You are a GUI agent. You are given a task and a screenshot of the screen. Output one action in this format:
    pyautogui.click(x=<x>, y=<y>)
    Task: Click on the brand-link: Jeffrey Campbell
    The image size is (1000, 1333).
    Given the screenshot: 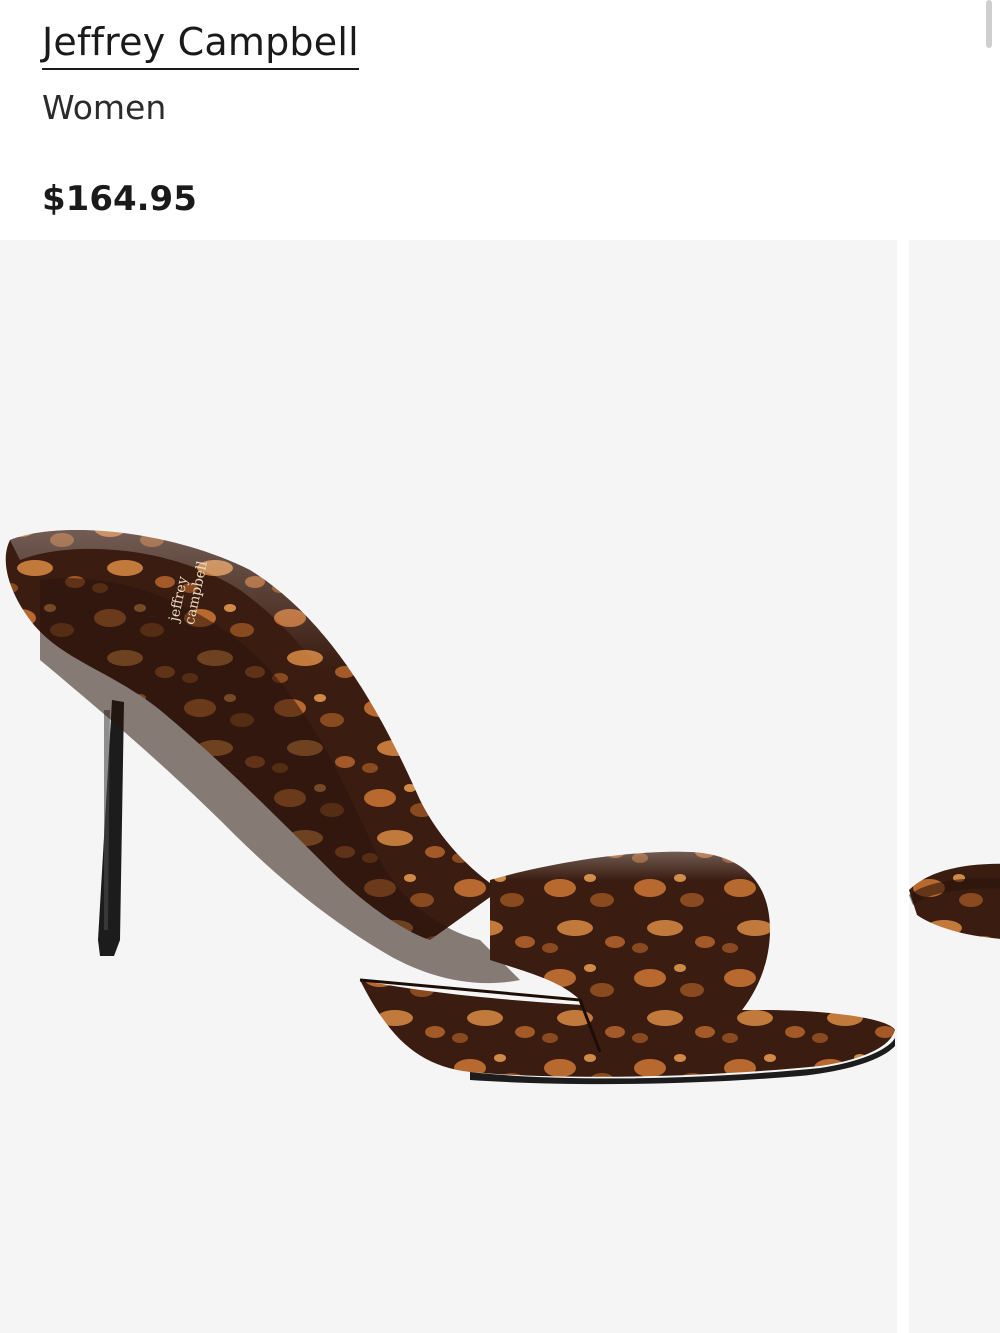 What is the action you would take?
    pyautogui.click(x=200, y=44)
    